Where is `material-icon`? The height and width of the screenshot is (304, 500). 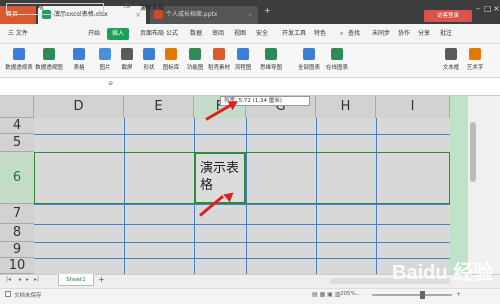
material-icon is located at coordinates (219, 54).